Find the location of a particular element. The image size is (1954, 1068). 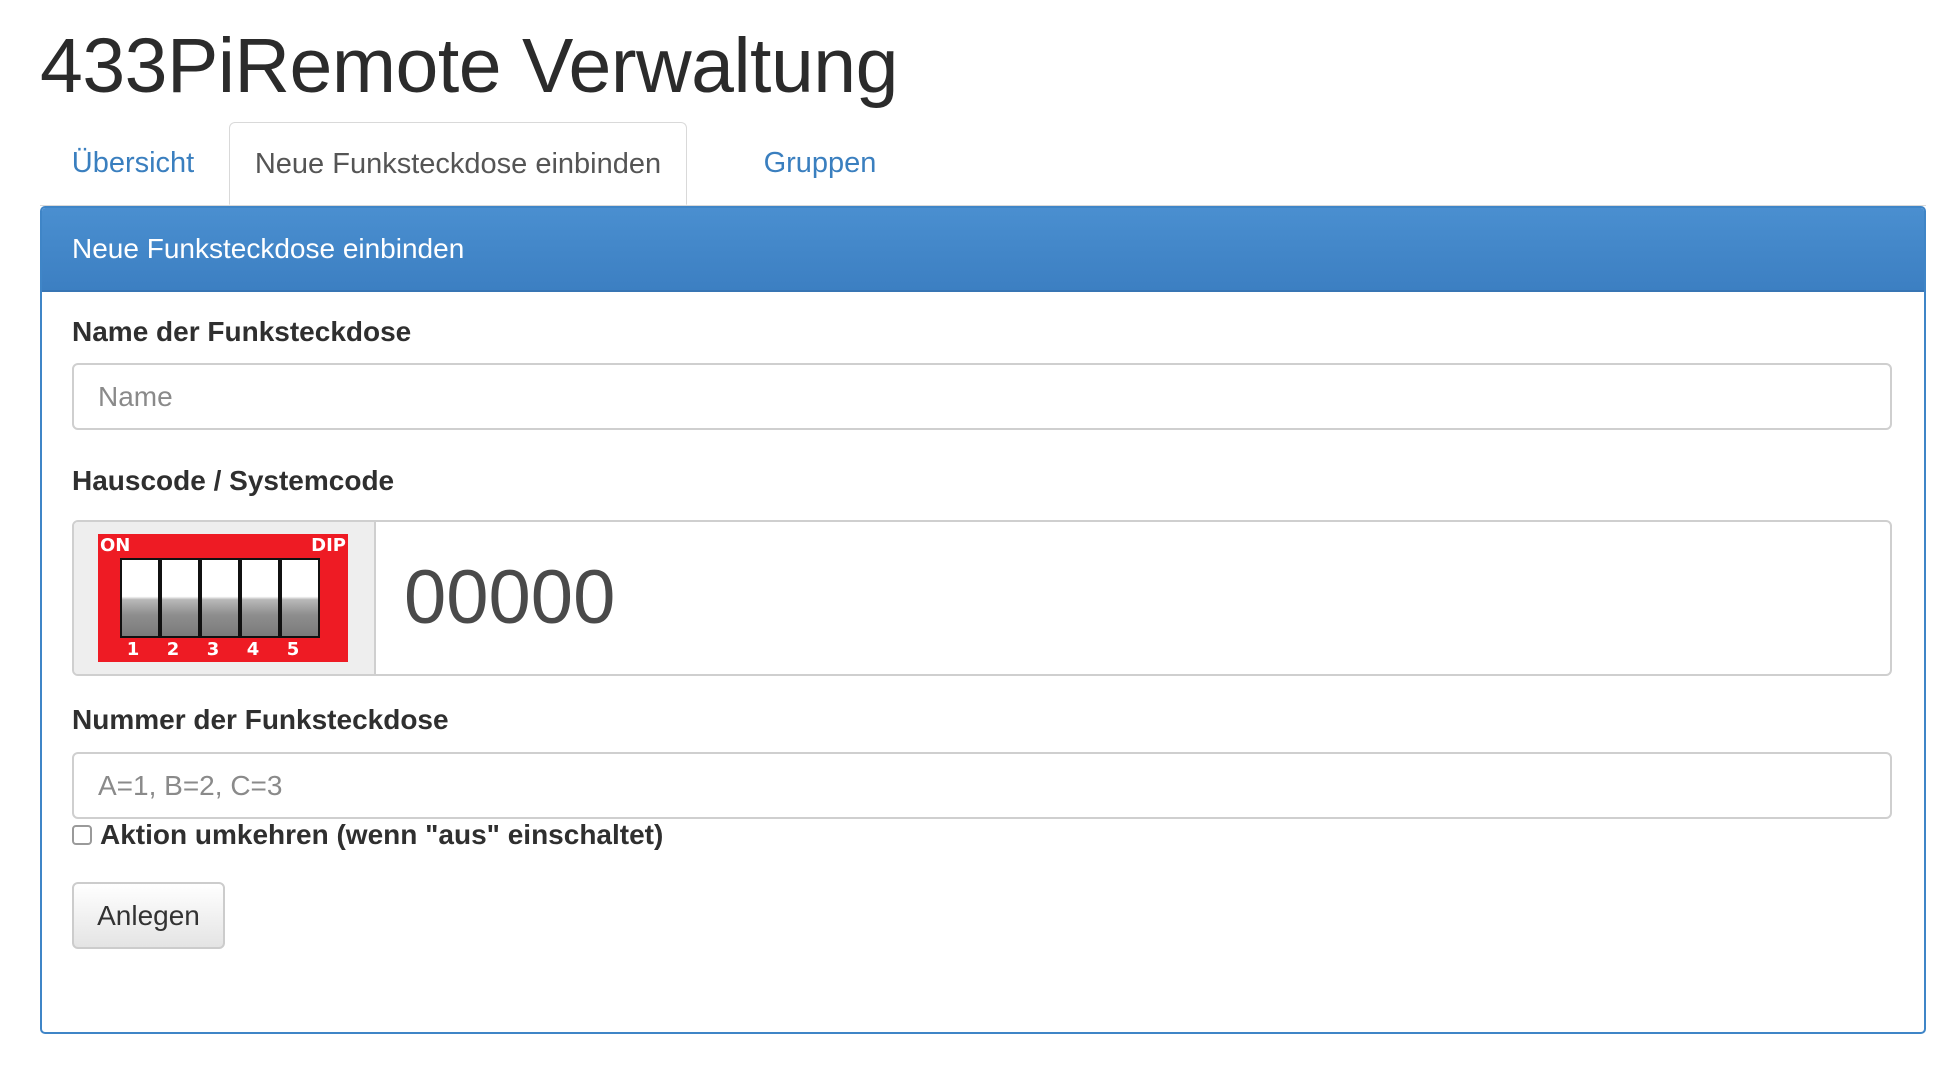

dip-switch-icon: ON DIP 1 2 3 4 5 is located at coordinates (223, 598).